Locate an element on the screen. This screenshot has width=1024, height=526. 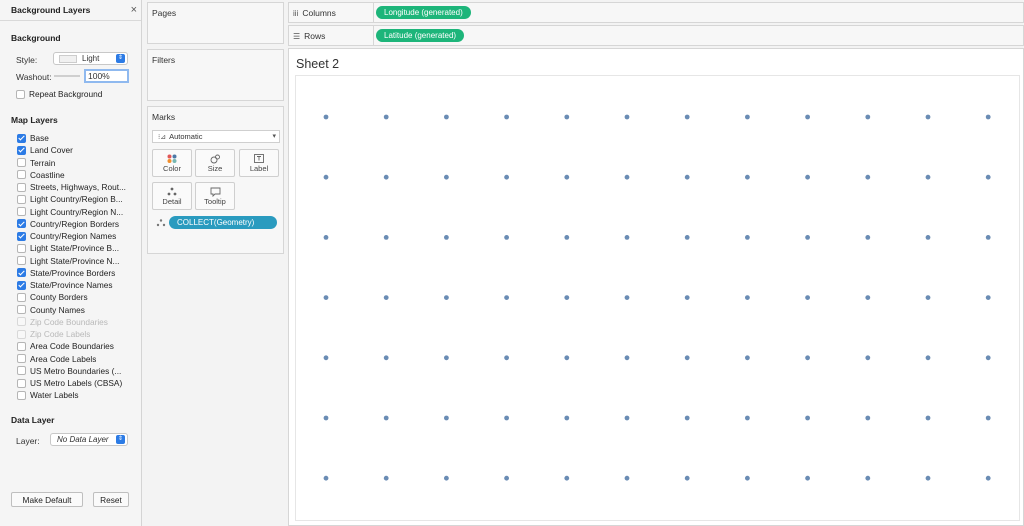
rows-shelf: ☰ Rows Latitude (generated) is located at coordinates (656, 35).